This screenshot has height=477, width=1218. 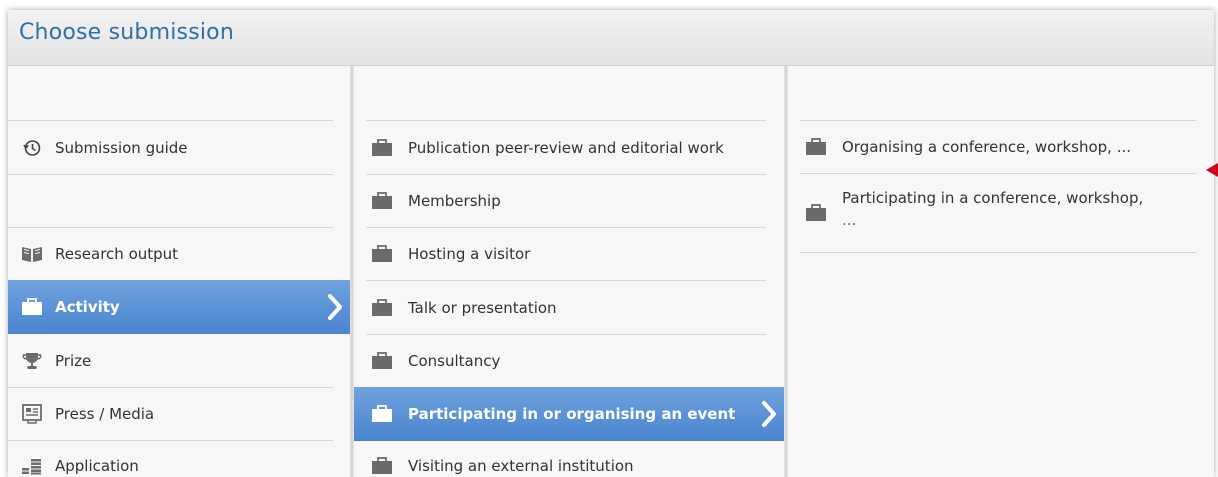 What do you see at coordinates (121, 147) in the screenshot?
I see `menu-item-label: Submission guide` at bounding box center [121, 147].